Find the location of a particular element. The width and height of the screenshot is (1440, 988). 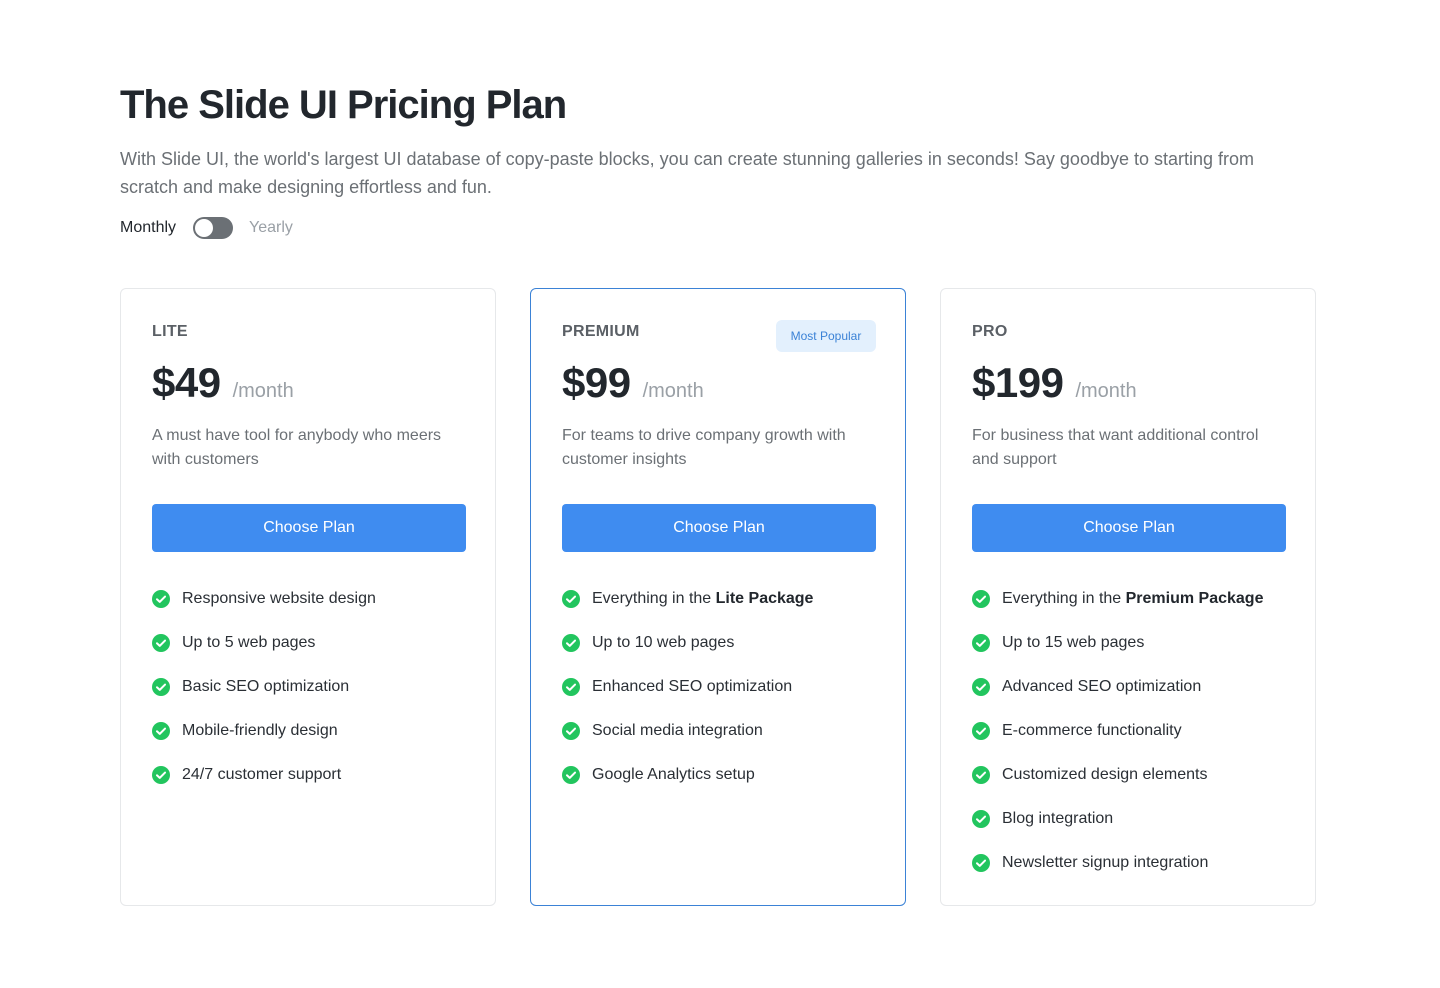

feature-text-main: Up to 15 web pages is located at coordinates (1073, 642).